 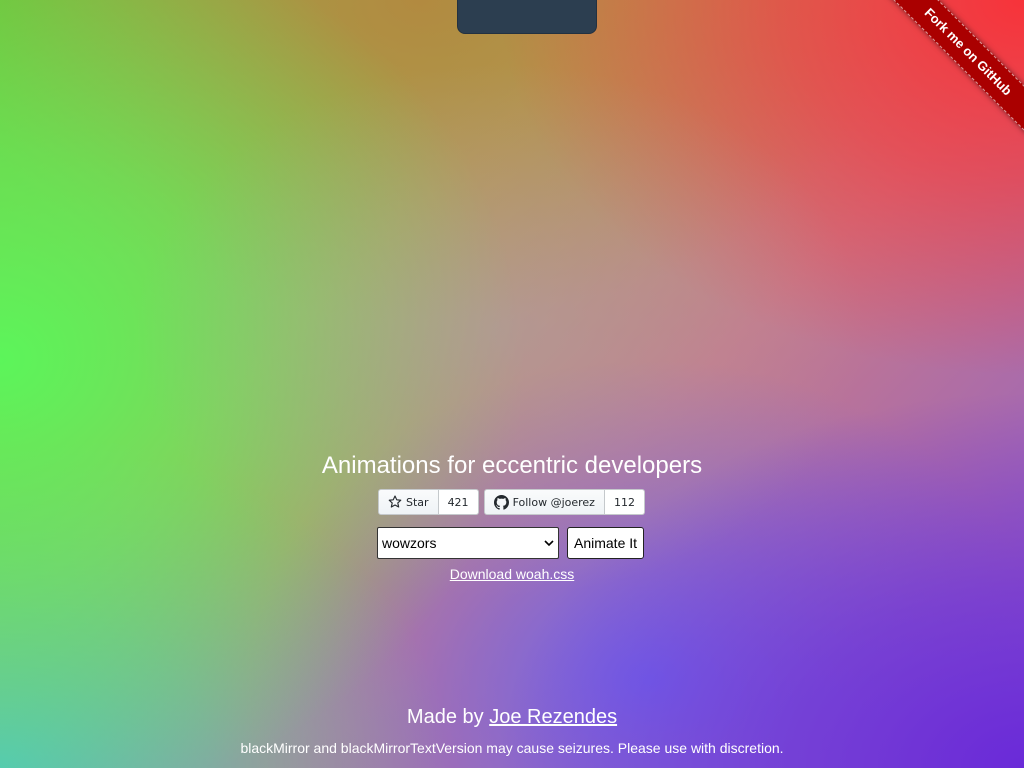 I want to click on download-row: Download woah.css, so click(x=512, y=574).